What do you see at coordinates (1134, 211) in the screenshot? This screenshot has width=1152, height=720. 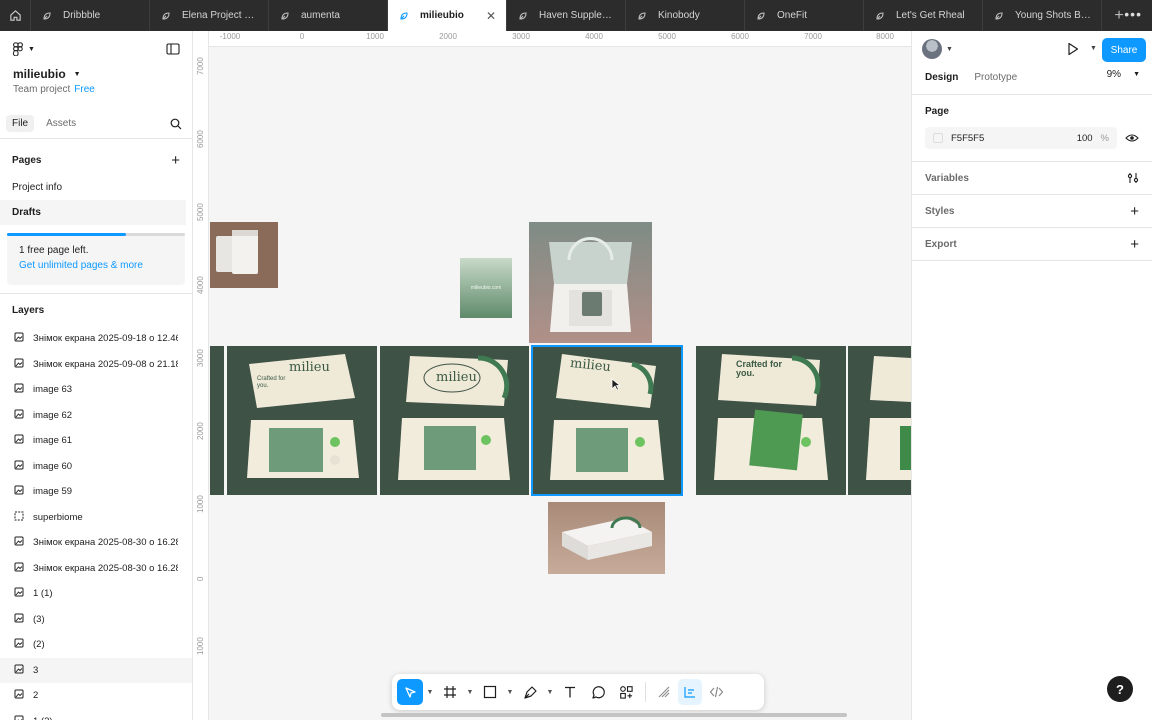 I see `add-style-icon: +` at bounding box center [1134, 211].